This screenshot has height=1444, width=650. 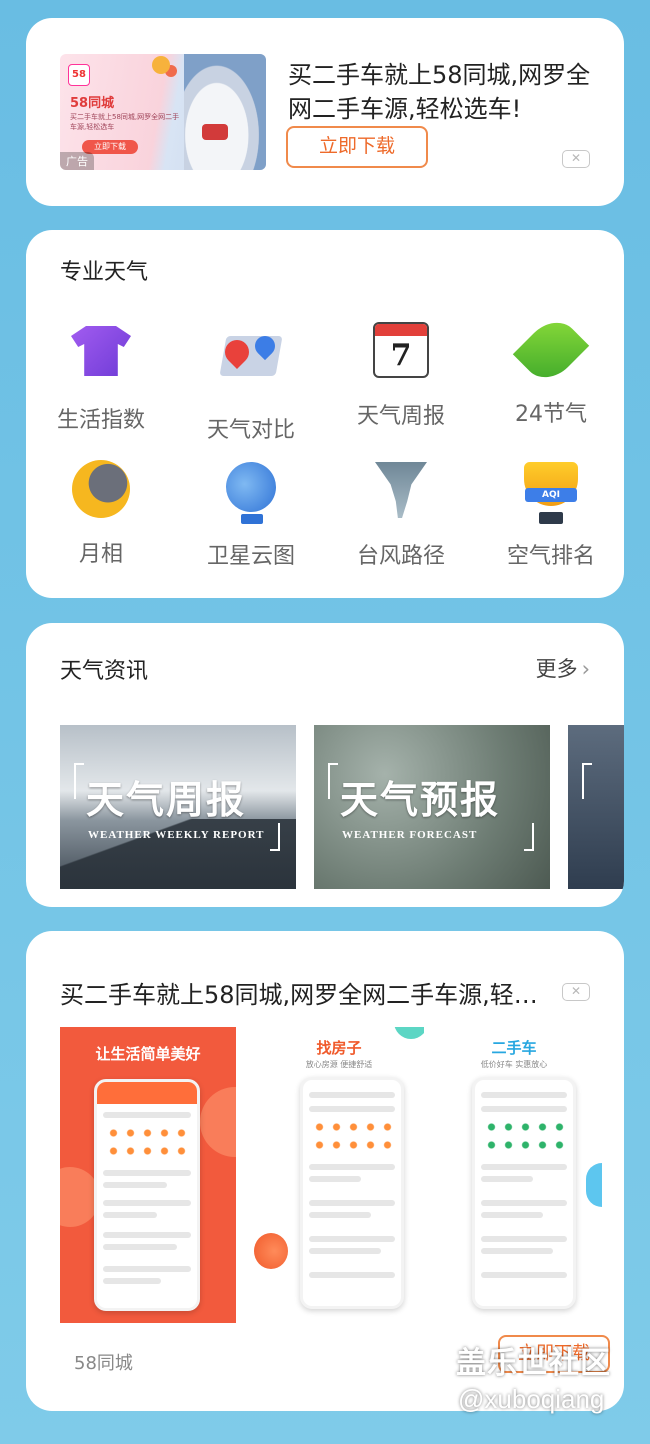 I want to click on news-tile-title: 天气预报, so click(x=420, y=799).